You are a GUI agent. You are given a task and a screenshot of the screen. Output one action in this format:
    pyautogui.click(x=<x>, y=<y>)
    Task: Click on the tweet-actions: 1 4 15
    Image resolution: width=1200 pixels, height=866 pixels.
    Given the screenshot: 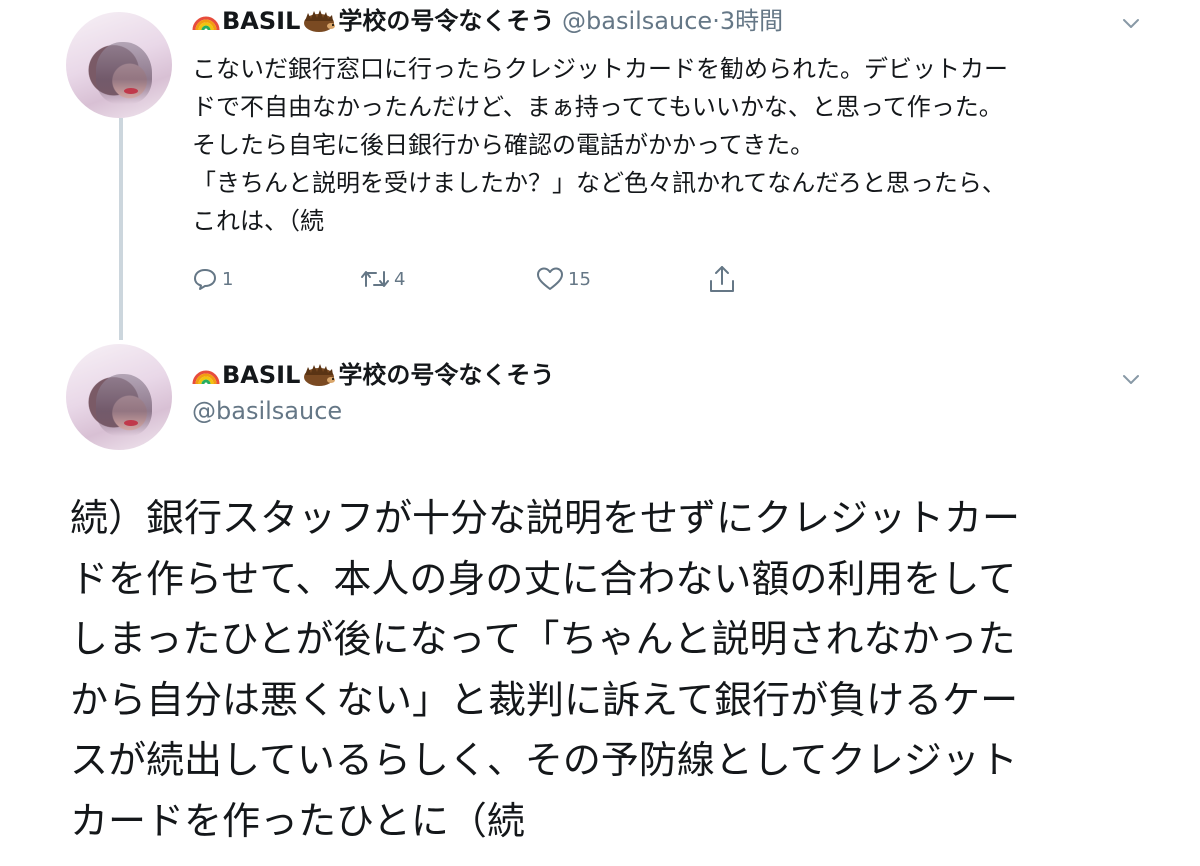 What is the action you would take?
    pyautogui.click(x=472, y=279)
    